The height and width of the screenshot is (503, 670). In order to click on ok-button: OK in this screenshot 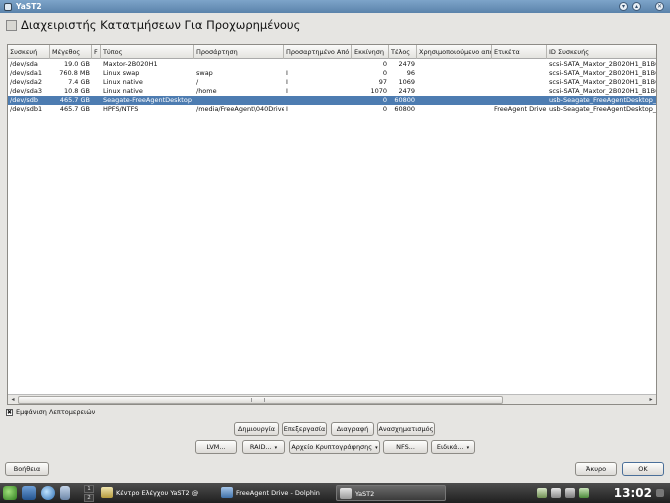, I will do `click(643, 469)`.